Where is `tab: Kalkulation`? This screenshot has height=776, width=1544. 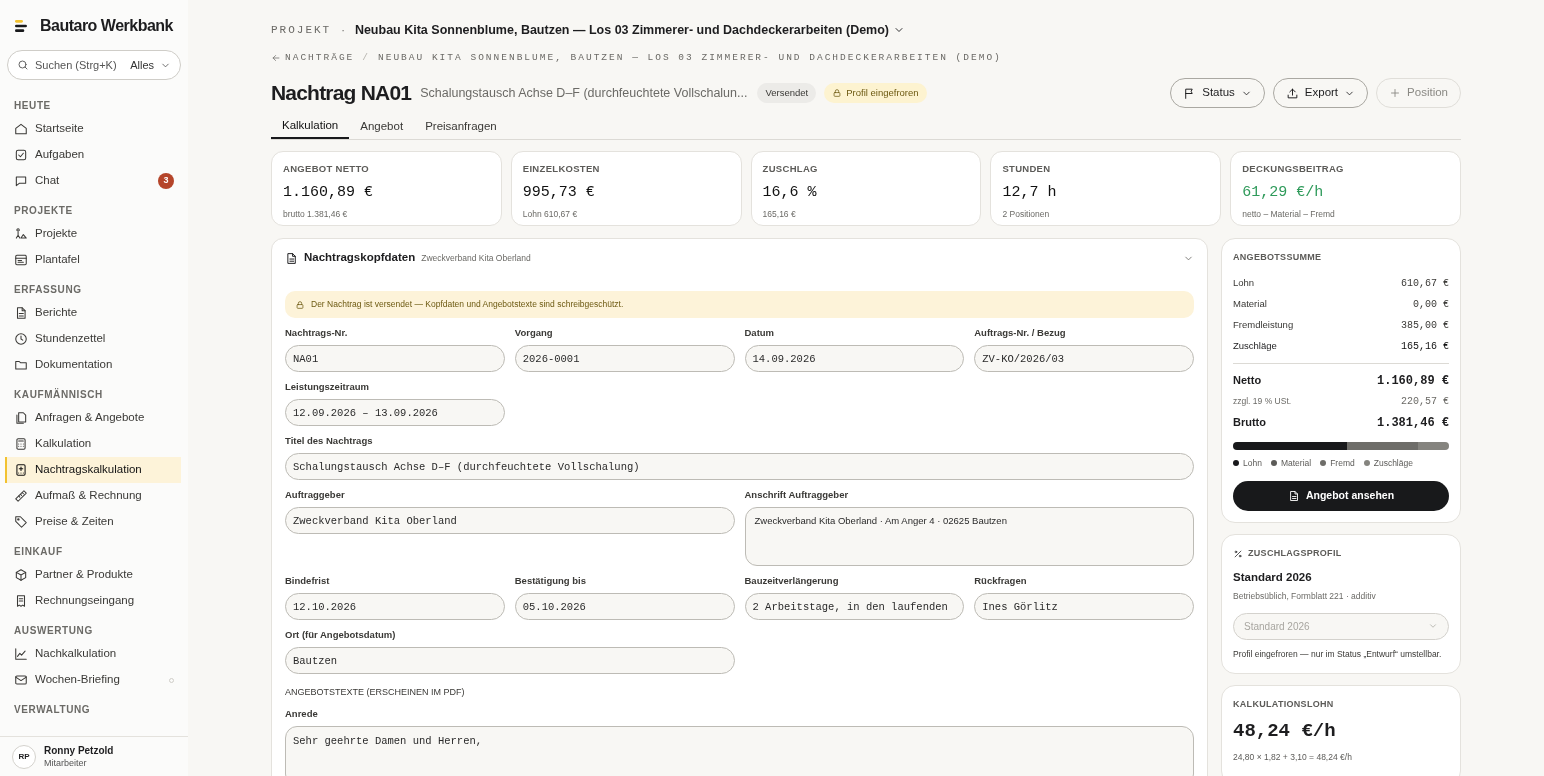 tab: Kalkulation is located at coordinates (310, 127).